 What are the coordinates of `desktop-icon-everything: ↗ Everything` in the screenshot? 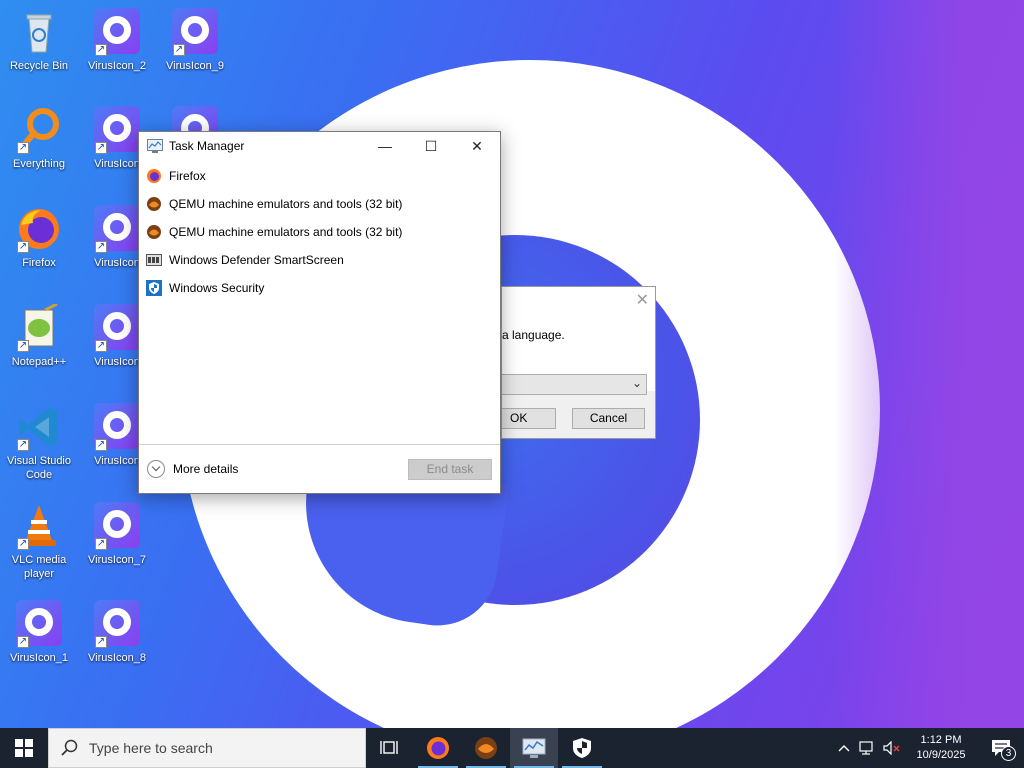 It's located at (39, 138).